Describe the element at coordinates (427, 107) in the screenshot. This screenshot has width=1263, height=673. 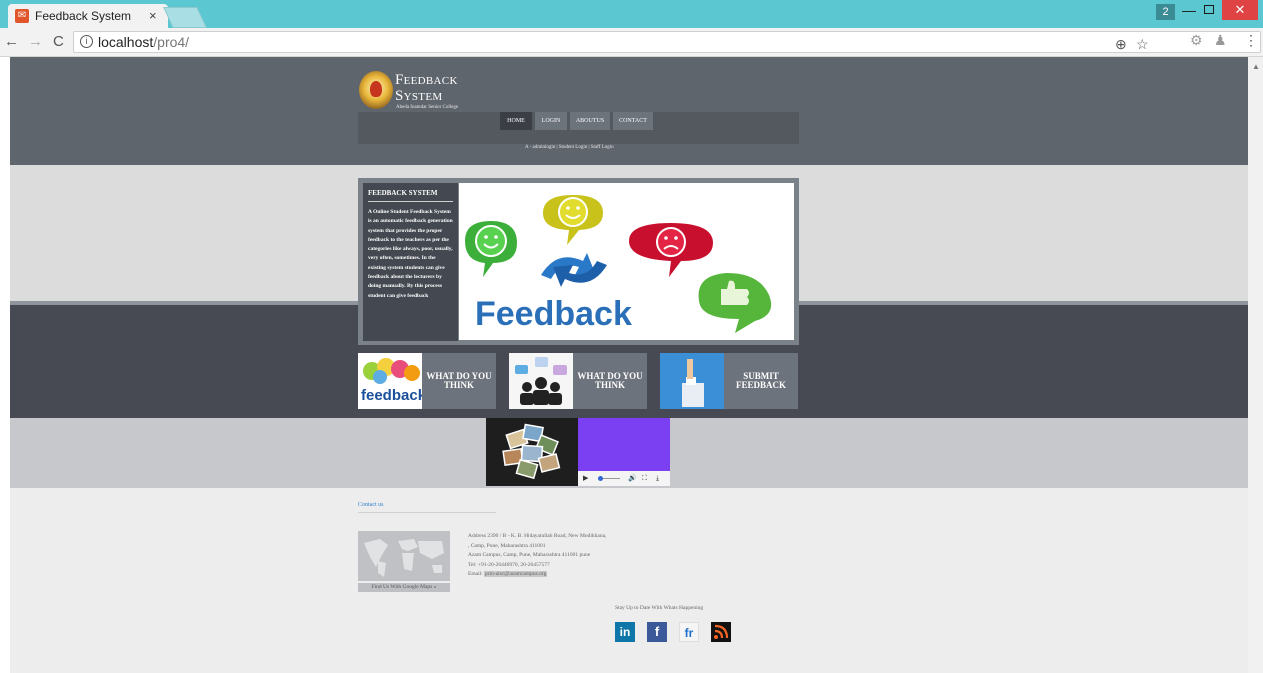
I see `college-name: Abeda Inamdar Senior College` at that location.